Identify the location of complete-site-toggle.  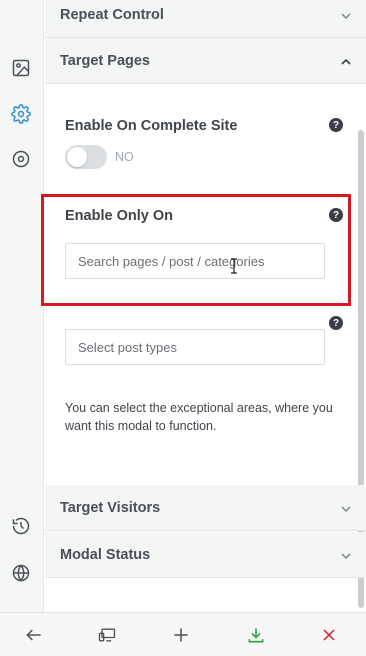
(86, 157).